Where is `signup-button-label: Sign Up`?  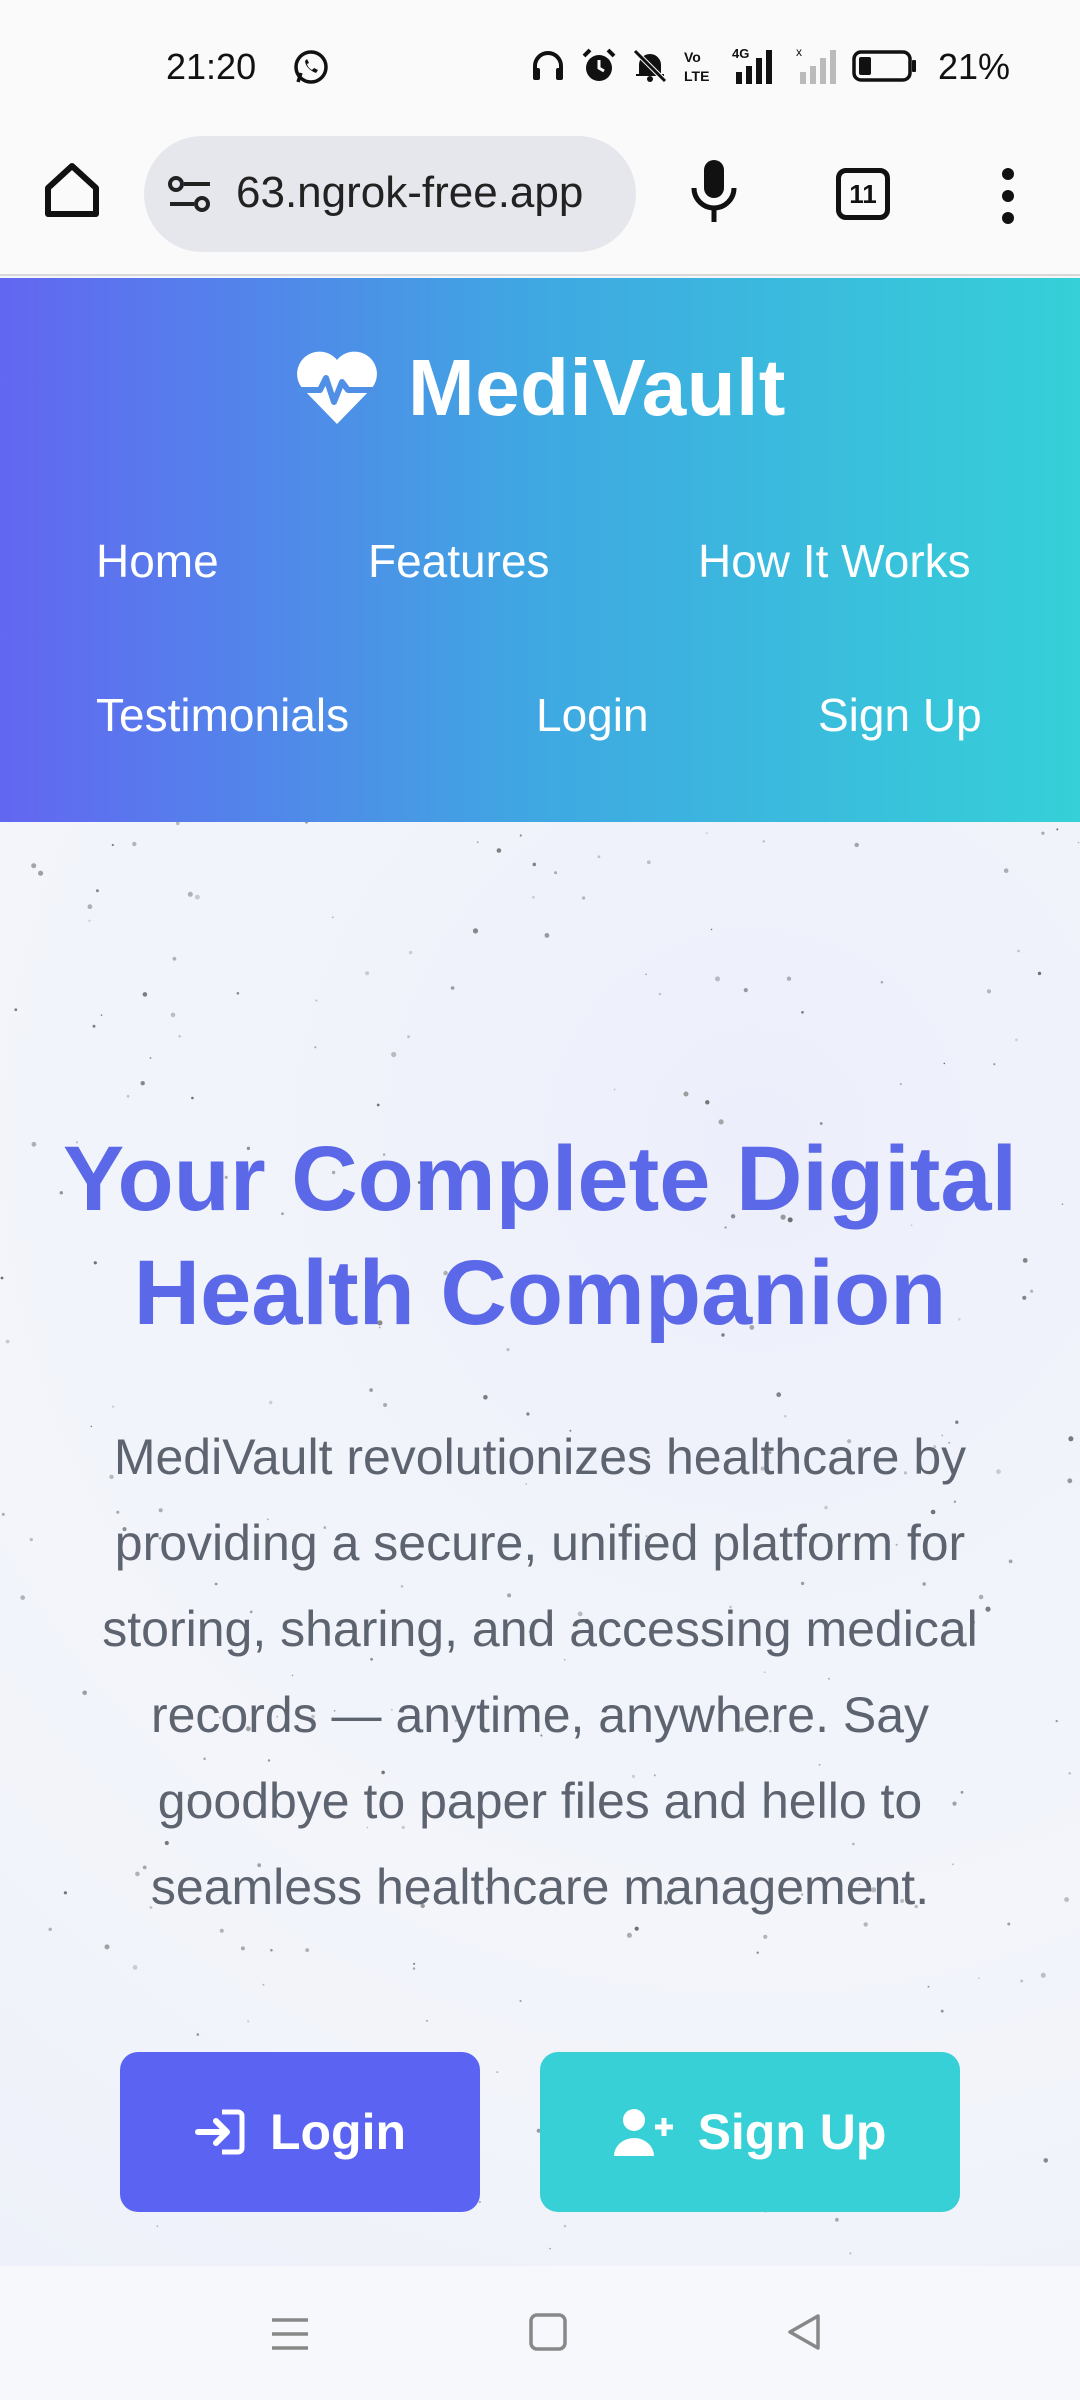
signup-button-label: Sign Up is located at coordinates (792, 2132).